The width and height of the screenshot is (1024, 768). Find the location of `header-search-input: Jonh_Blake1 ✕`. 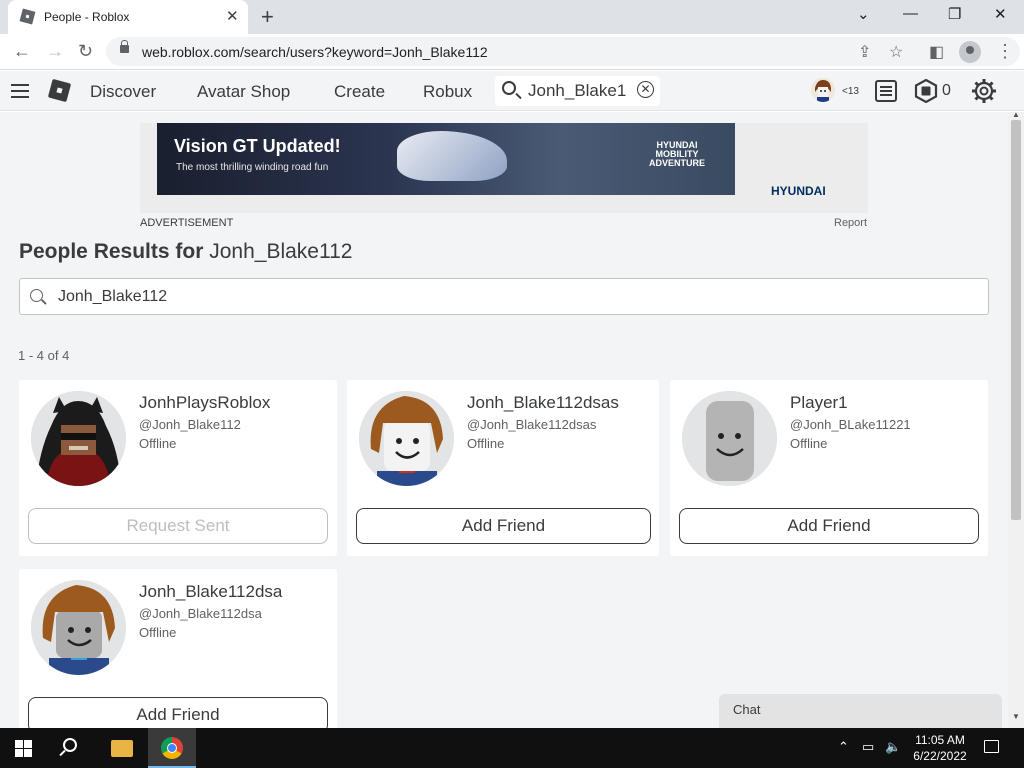

header-search-input: Jonh_Blake1 ✕ is located at coordinates (577, 91).